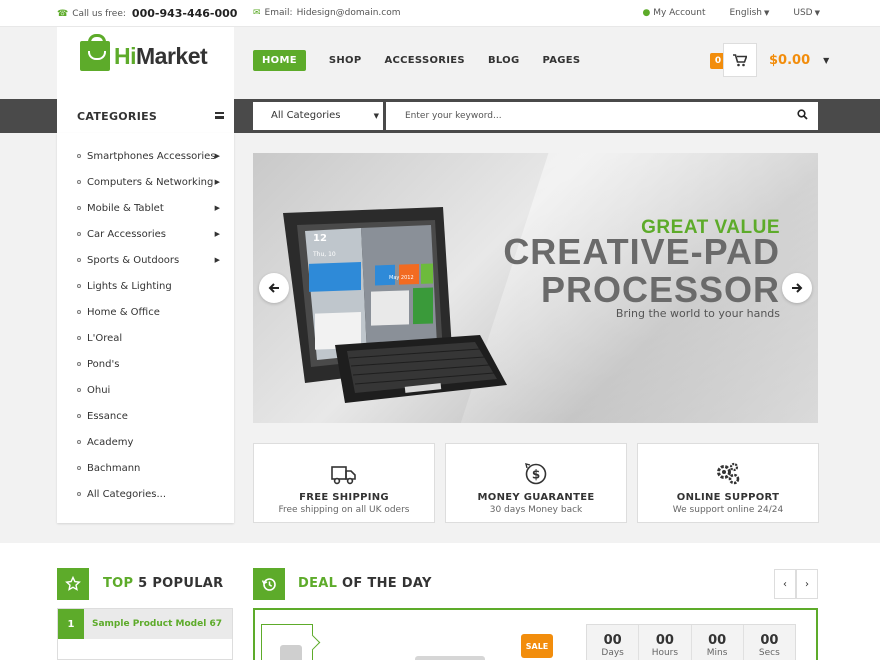  What do you see at coordinates (172, 55) in the screenshot?
I see `logo-market: Market` at bounding box center [172, 55].